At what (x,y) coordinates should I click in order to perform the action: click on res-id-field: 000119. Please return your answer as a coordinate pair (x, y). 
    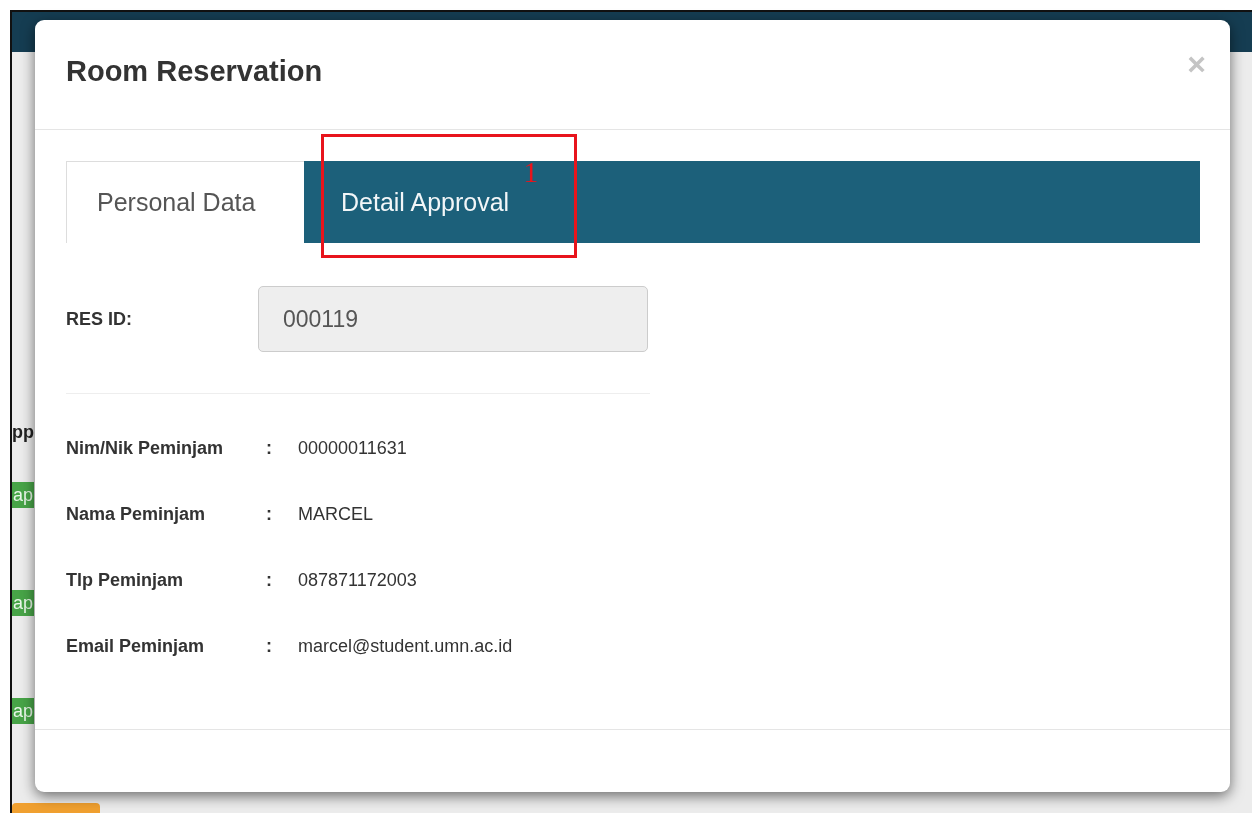
    Looking at the image, I should click on (453, 319).